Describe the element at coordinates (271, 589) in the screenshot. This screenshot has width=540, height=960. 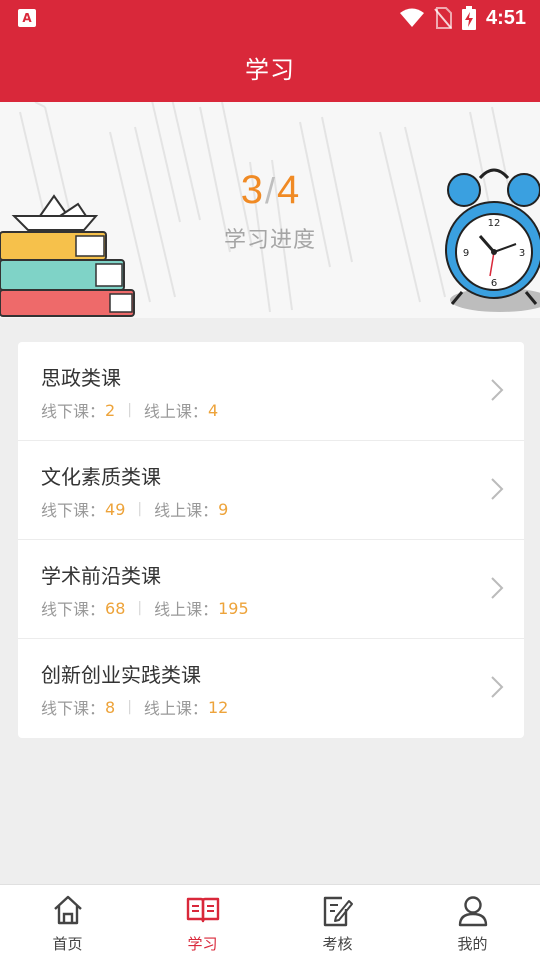
I see `course-category-row: 学术前沿类课 线下课： 68 | 线上课： 195` at that location.